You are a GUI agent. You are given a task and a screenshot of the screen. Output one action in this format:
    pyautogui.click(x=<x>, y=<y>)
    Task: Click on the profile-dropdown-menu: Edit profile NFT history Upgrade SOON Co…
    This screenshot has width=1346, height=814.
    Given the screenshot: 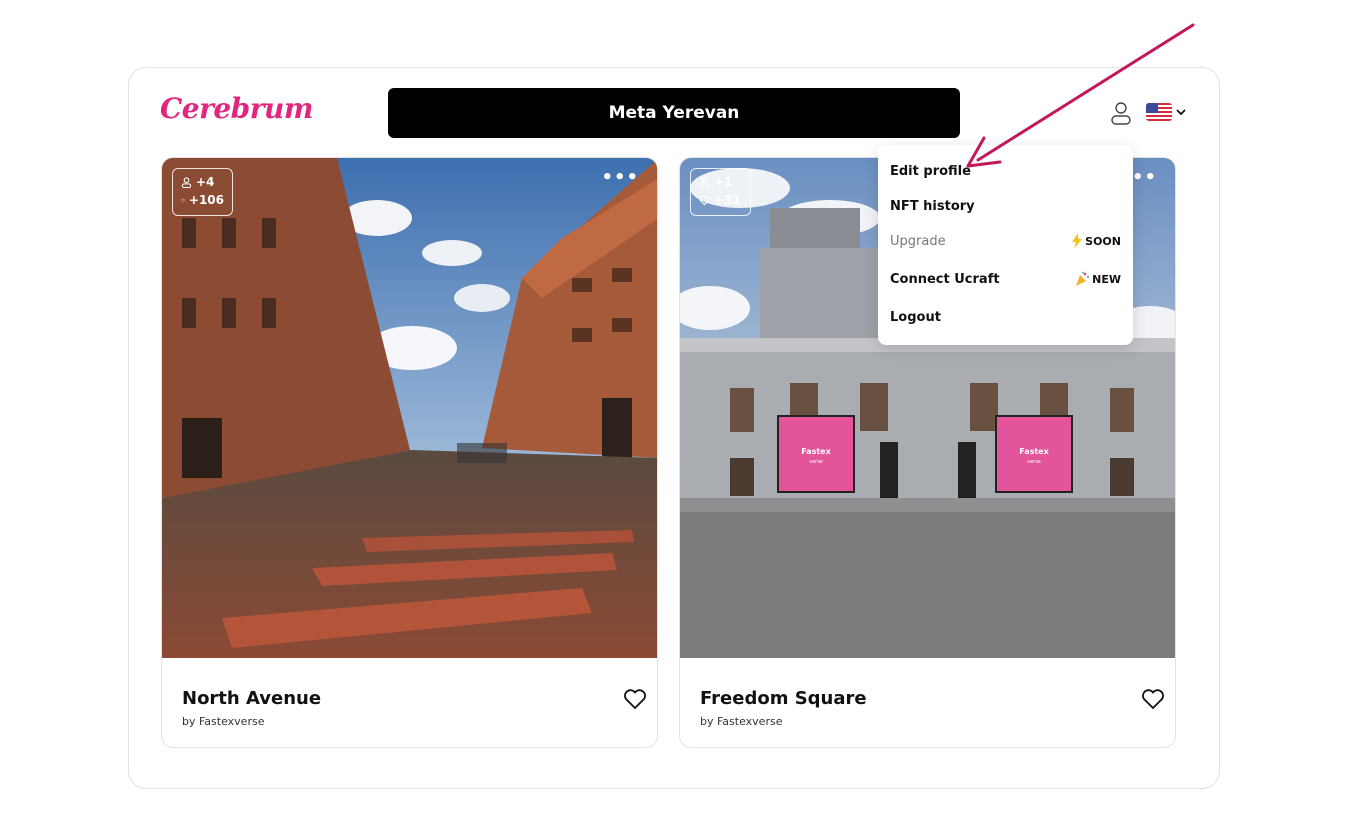 What is the action you would take?
    pyautogui.click(x=1005, y=245)
    